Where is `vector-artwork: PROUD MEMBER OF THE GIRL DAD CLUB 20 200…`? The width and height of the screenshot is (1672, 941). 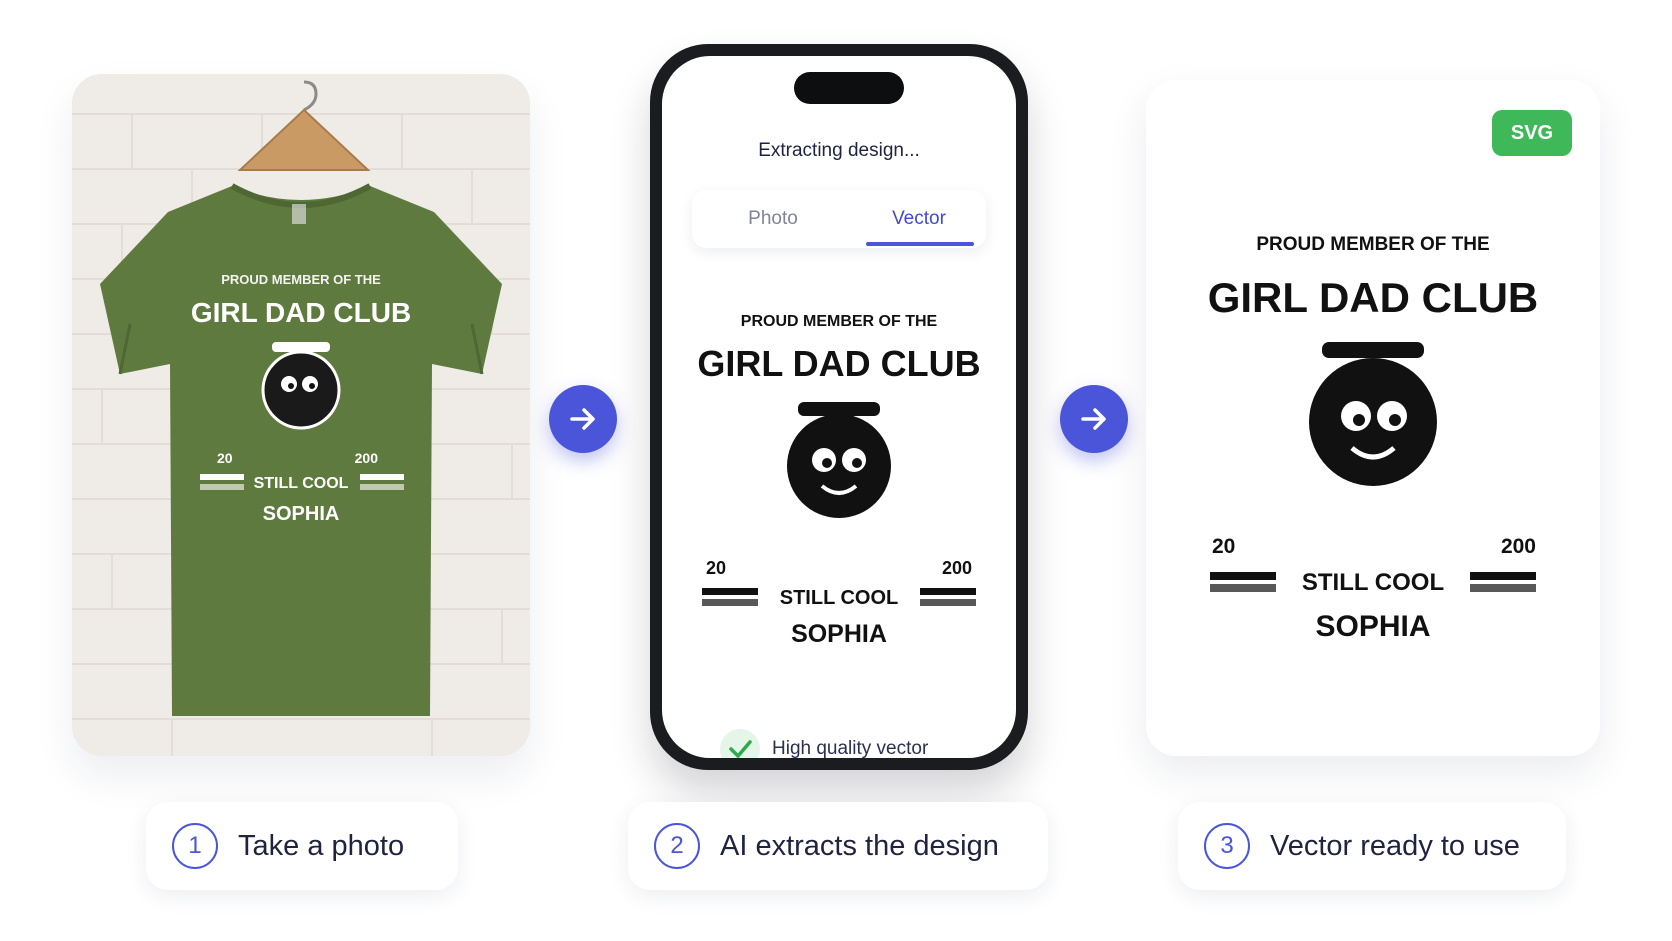
vector-artwork: PROUD MEMBER OF THE GIRL DAD CLUB 20 200… is located at coordinates (1373, 438).